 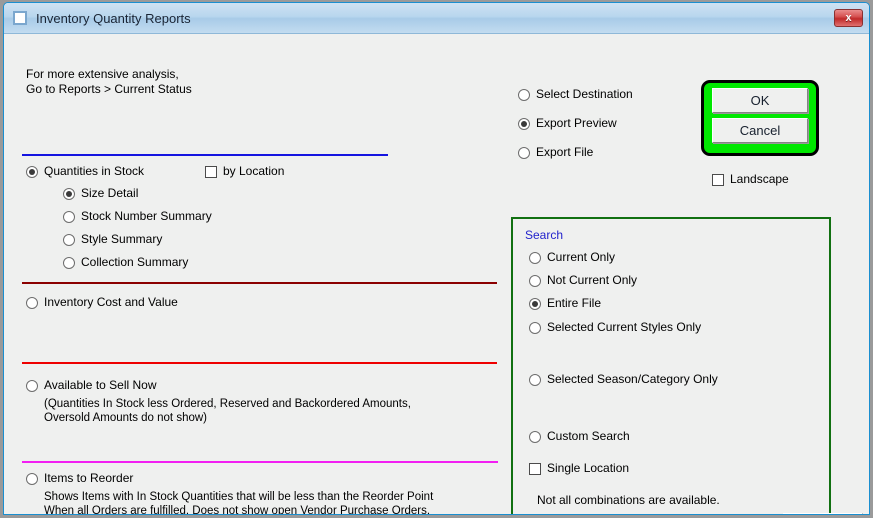 I want to click on radio-label: Size Detail, so click(x=110, y=193).